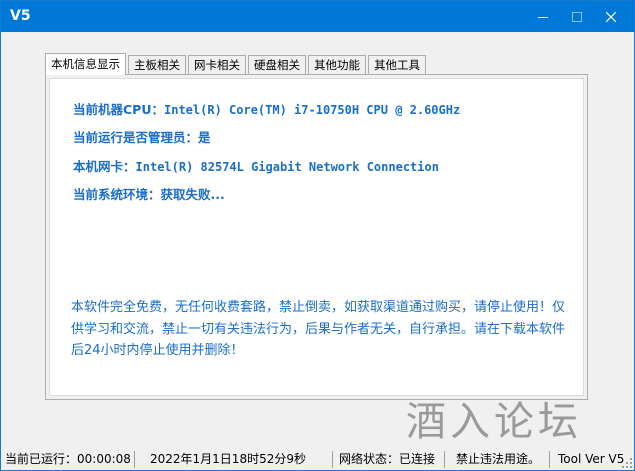  What do you see at coordinates (157, 65) in the screenshot?
I see `tab-motherboard: 主板相关` at bounding box center [157, 65].